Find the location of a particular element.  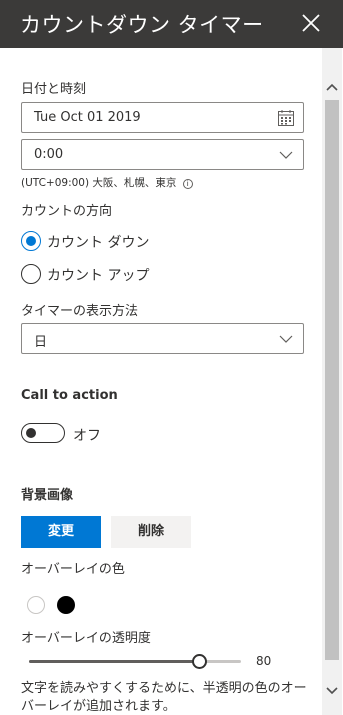

overlay-color-label: オーバーレイの色 is located at coordinates (73, 569).